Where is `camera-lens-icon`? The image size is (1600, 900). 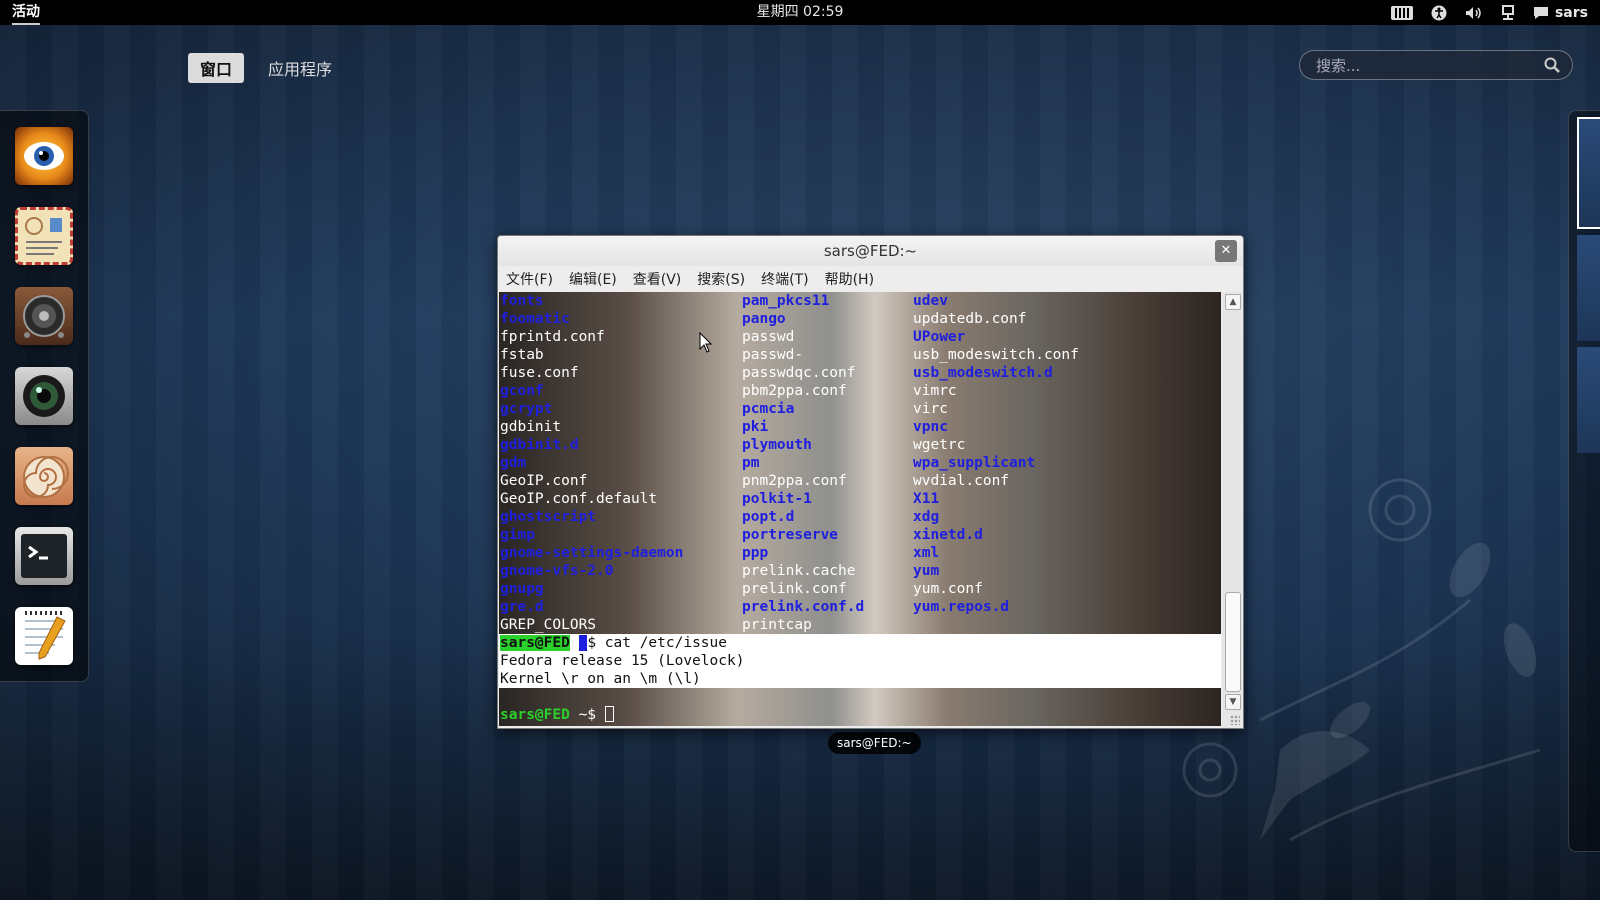 camera-lens-icon is located at coordinates (44, 396).